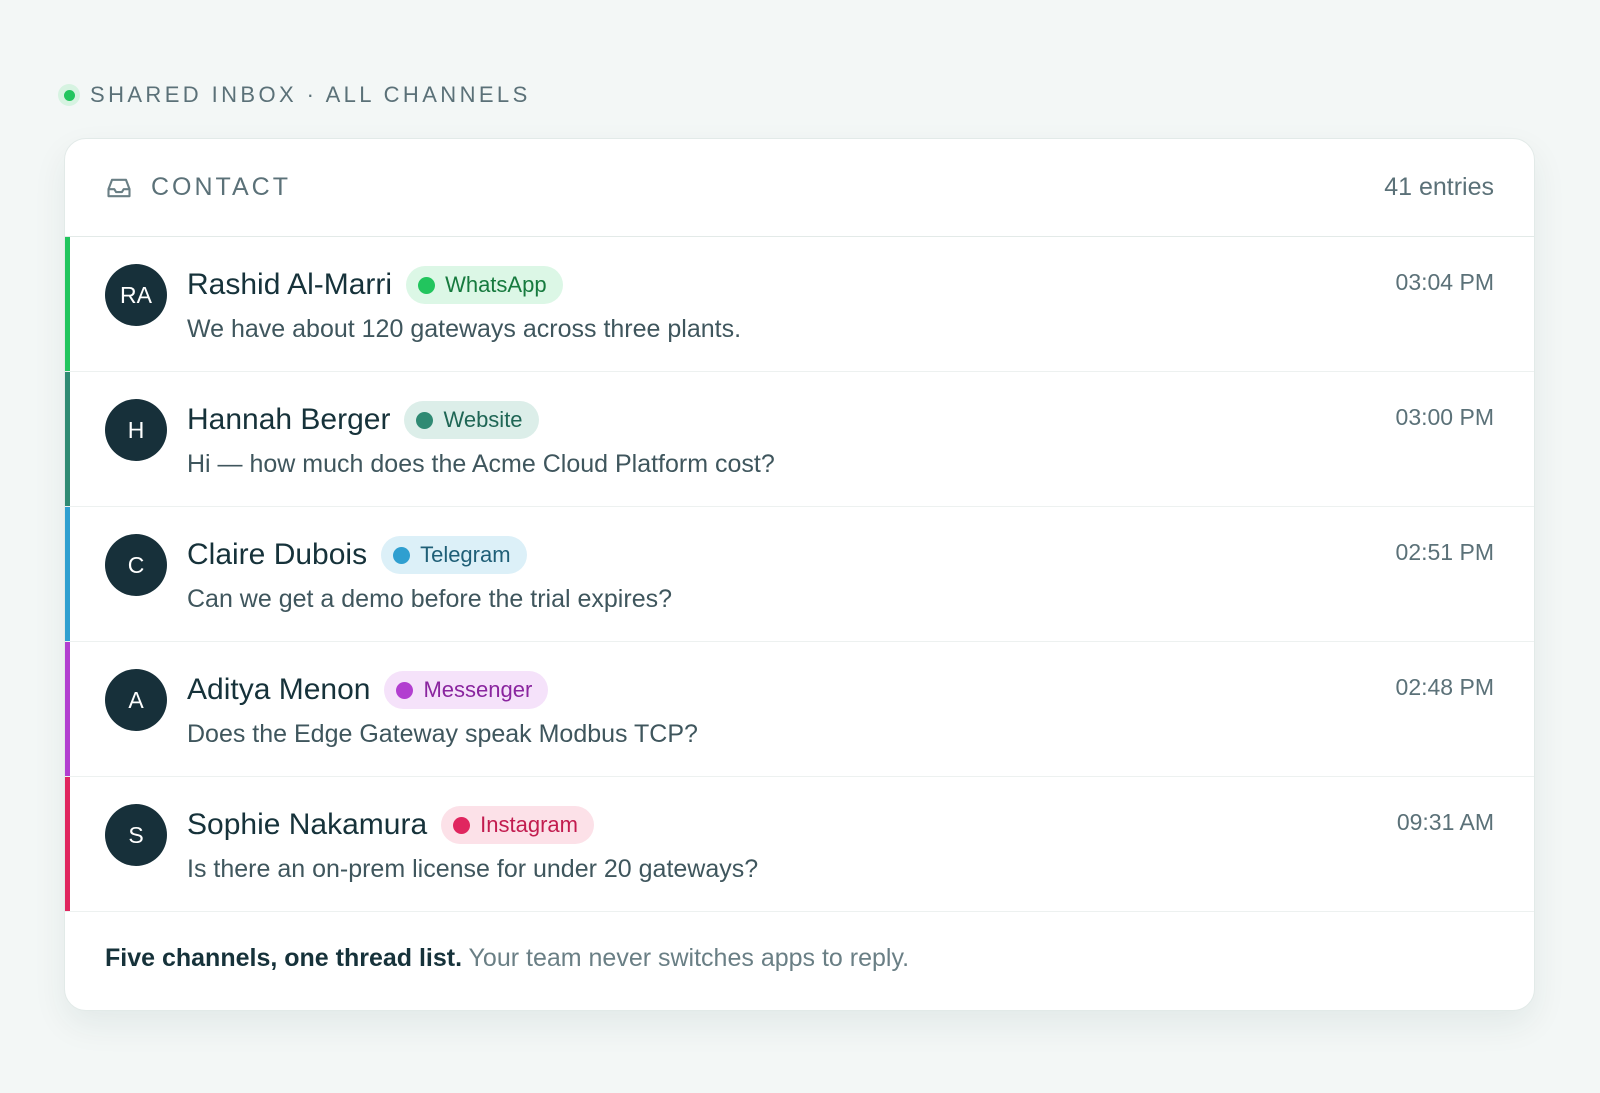 This screenshot has height=1093, width=1600. What do you see at coordinates (840, 825) in the screenshot?
I see `thread-top: Sophie Nakamura Instagram` at bounding box center [840, 825].